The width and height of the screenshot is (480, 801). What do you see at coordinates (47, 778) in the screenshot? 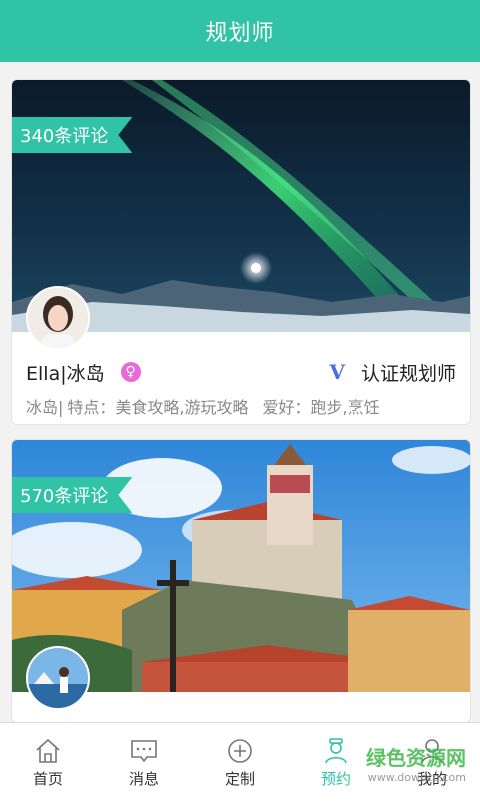
I see `tab-home-label: 首页` at bounding box center [47, 778].